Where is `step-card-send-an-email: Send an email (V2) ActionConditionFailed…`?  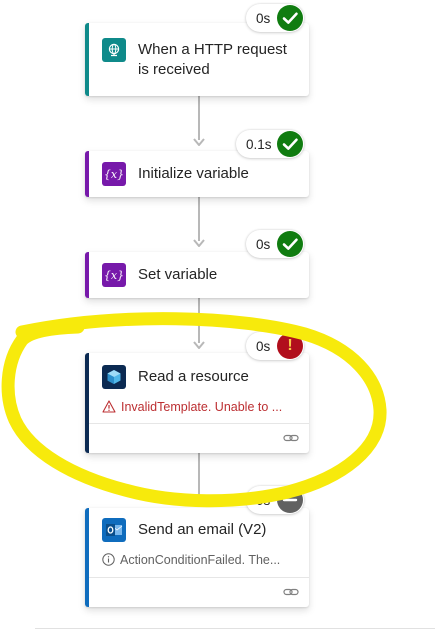 step-card-send-an-email: Send an email (V2) ActionConditionFailed… is located at coordinates (197, 557).